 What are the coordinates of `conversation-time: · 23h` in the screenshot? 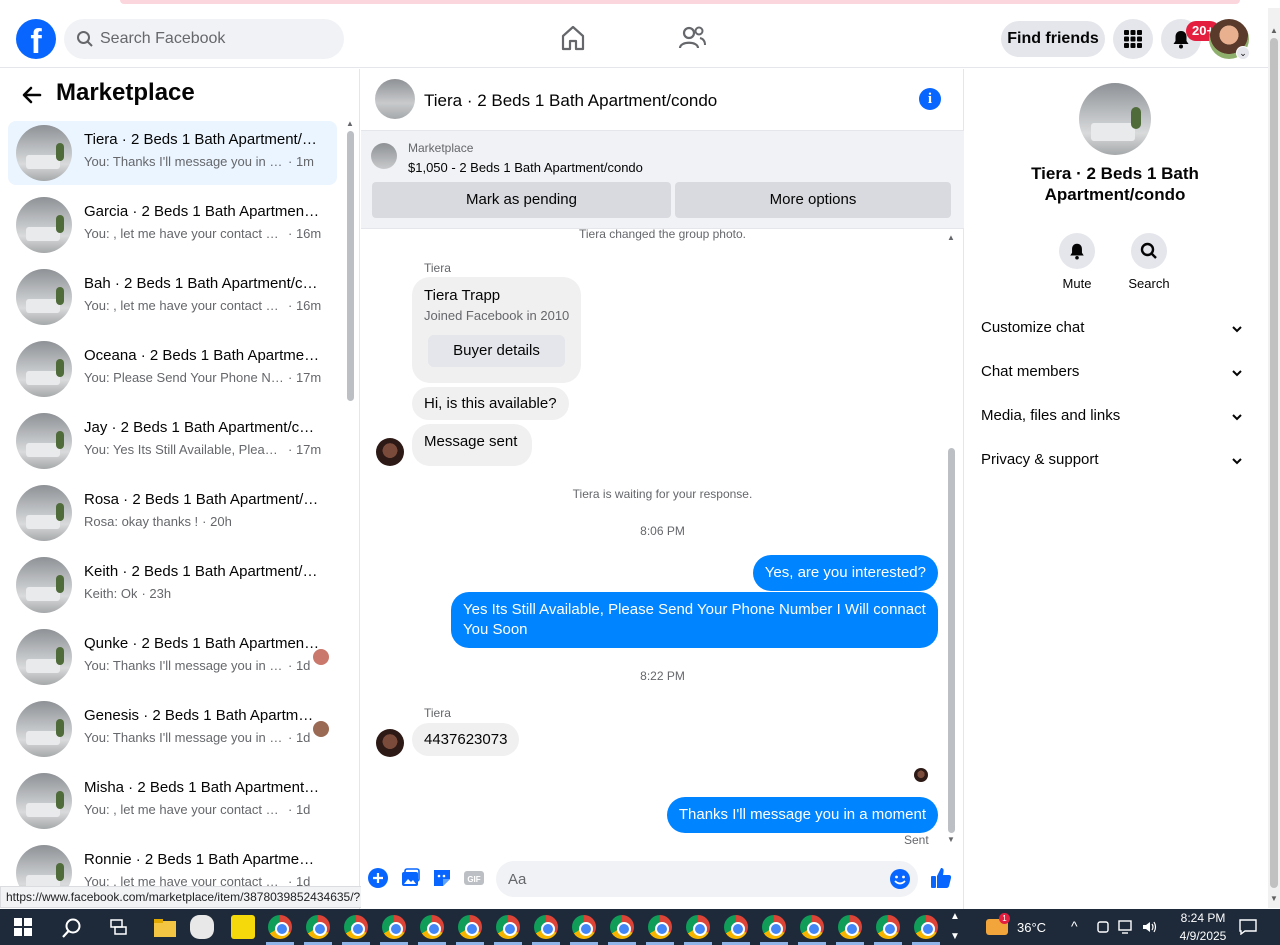 It's located at (156, 593).